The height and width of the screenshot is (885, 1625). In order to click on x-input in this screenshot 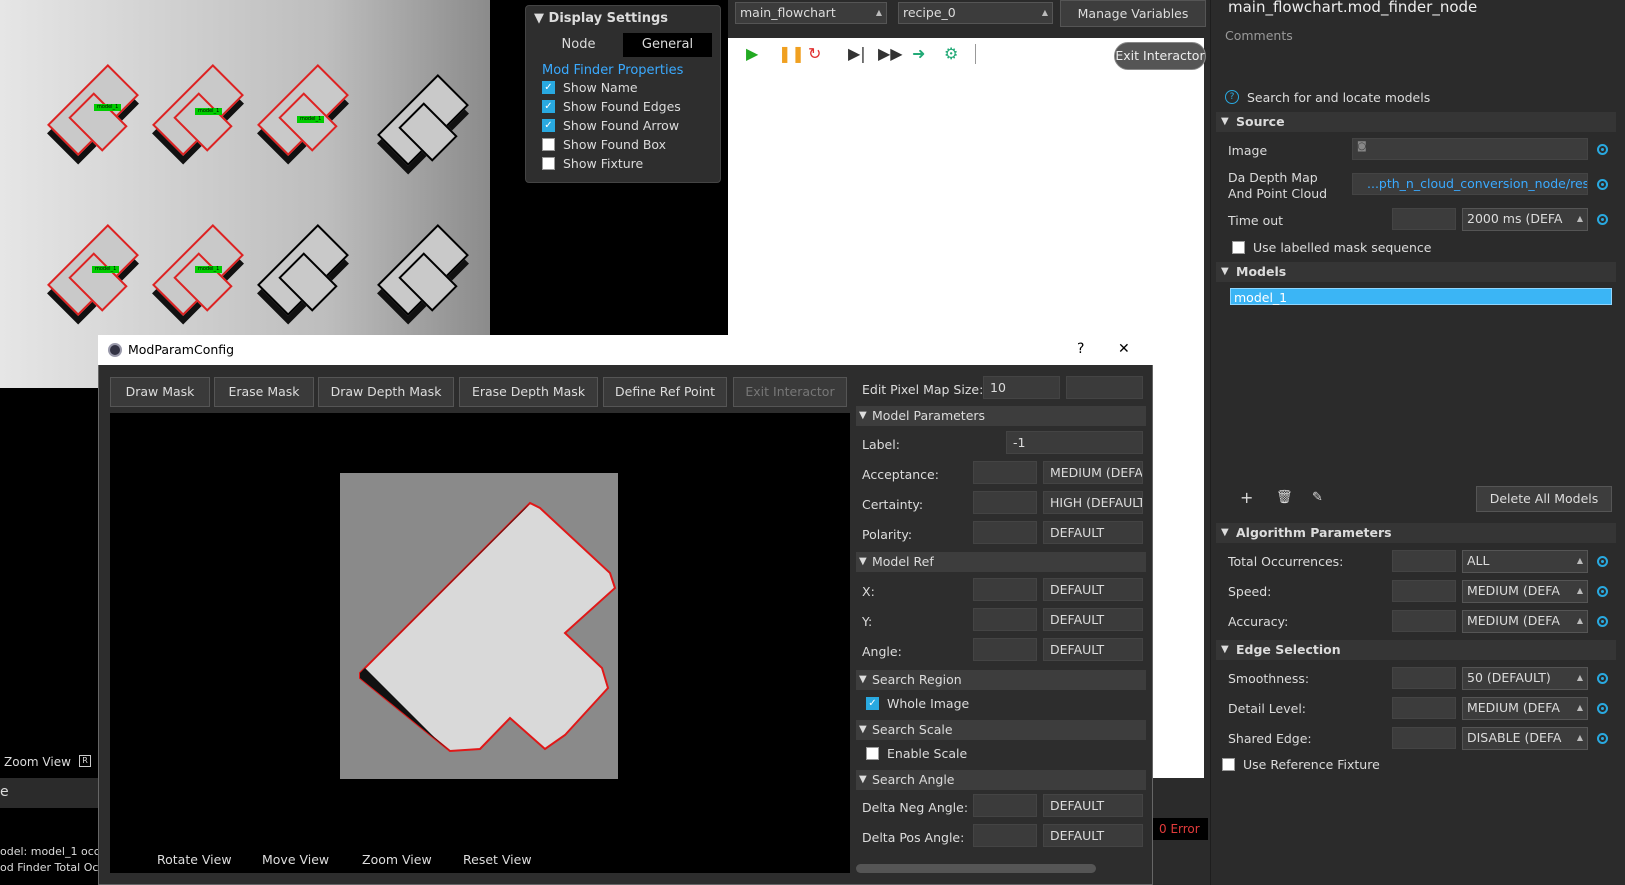, I will do `click(1005, 589)`.